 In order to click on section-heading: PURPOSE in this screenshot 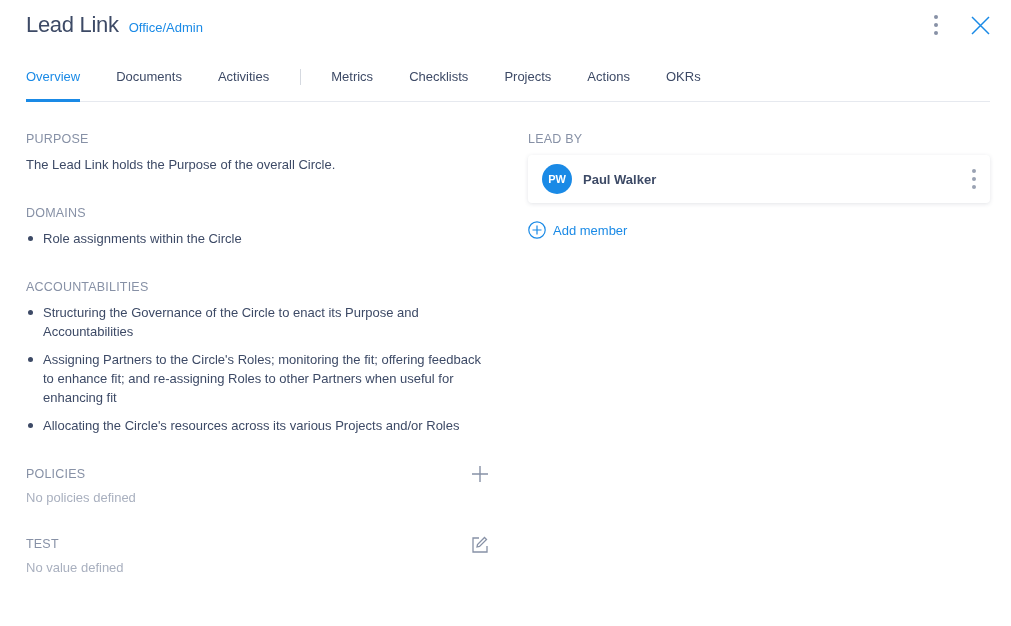, I will do `click(57, 139)`.